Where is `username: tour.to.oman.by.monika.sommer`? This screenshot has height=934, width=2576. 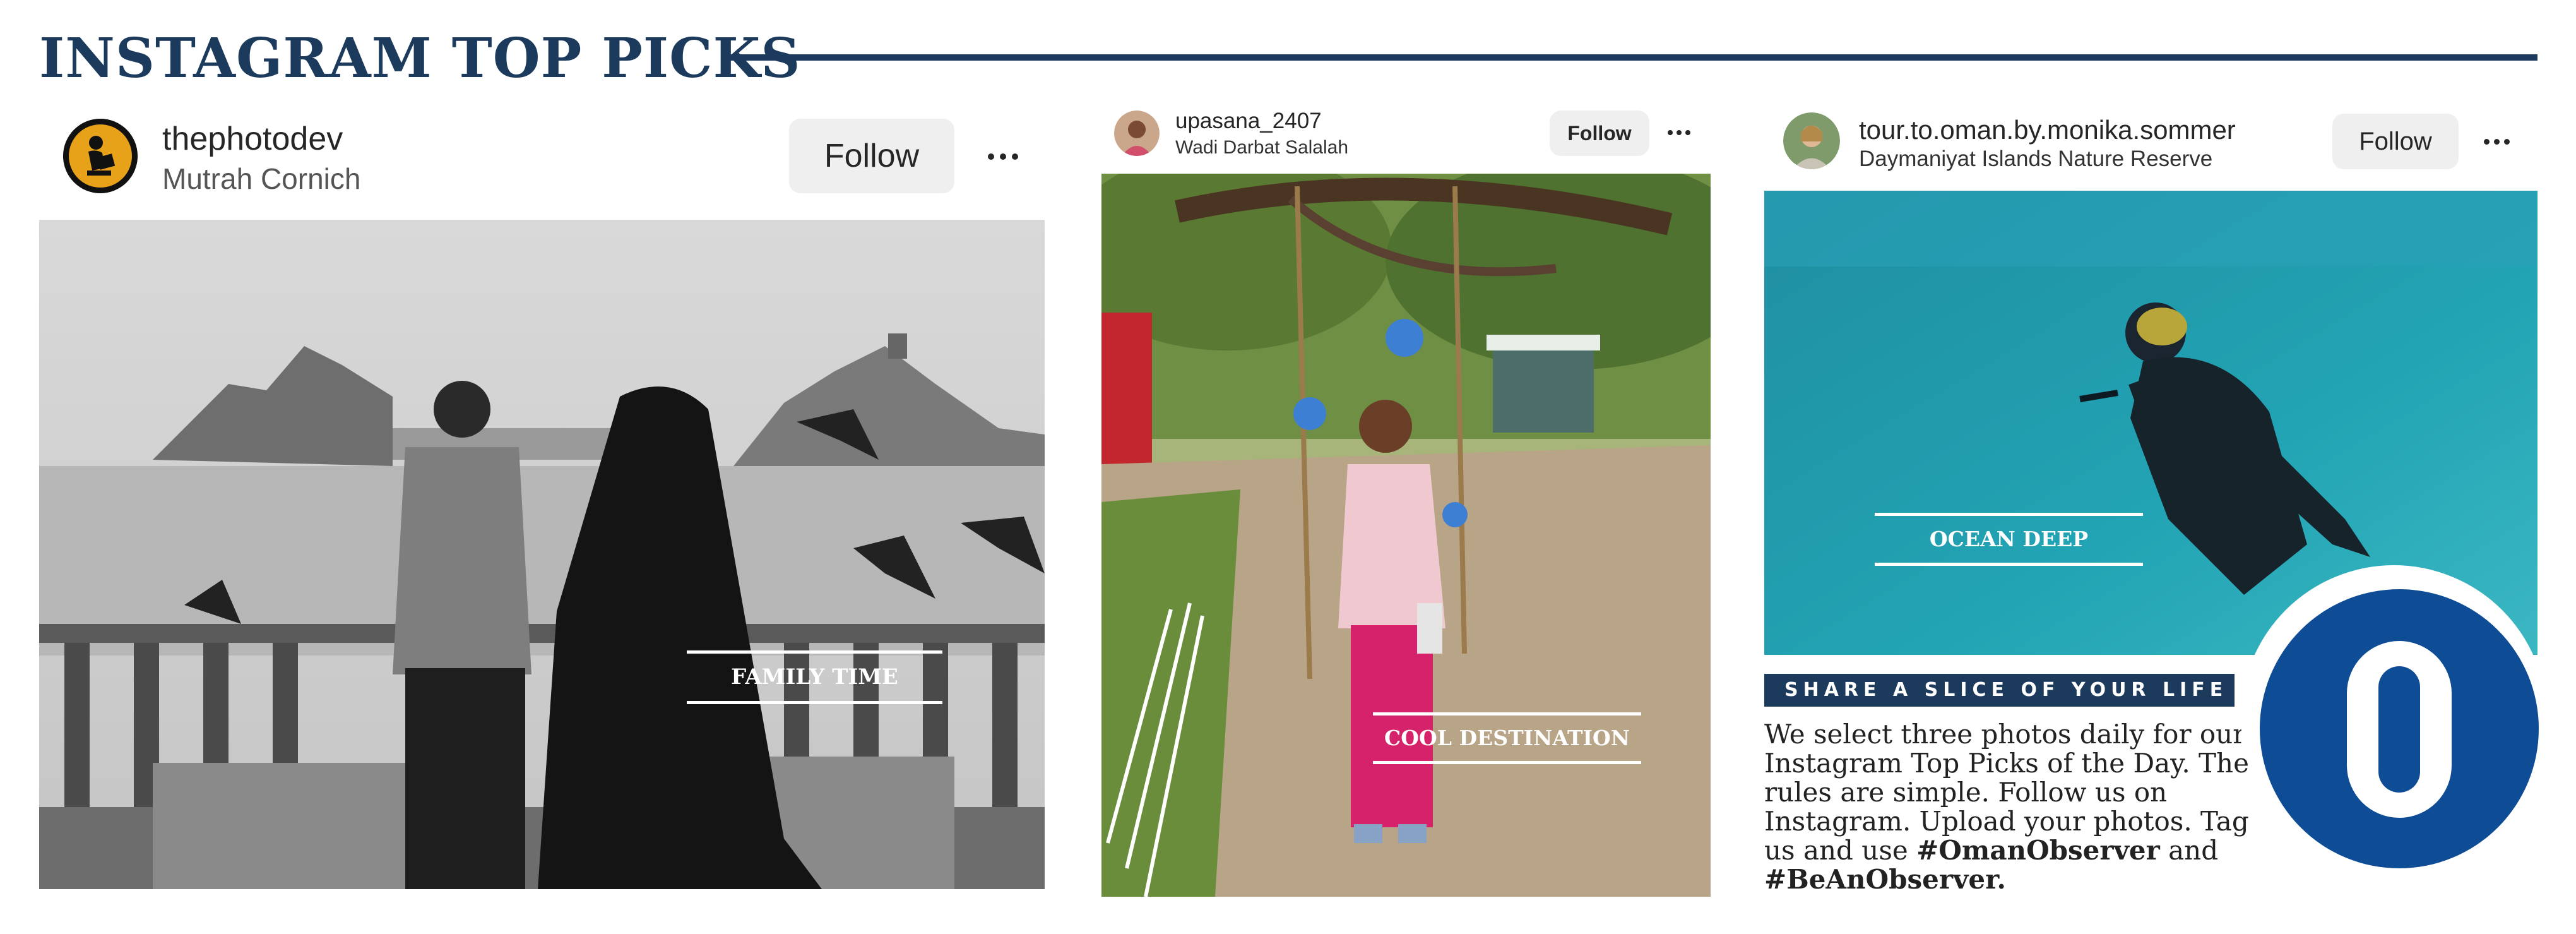 username: tour.to.oman.by.monika.sommer is located at coordinates (2047, 130).